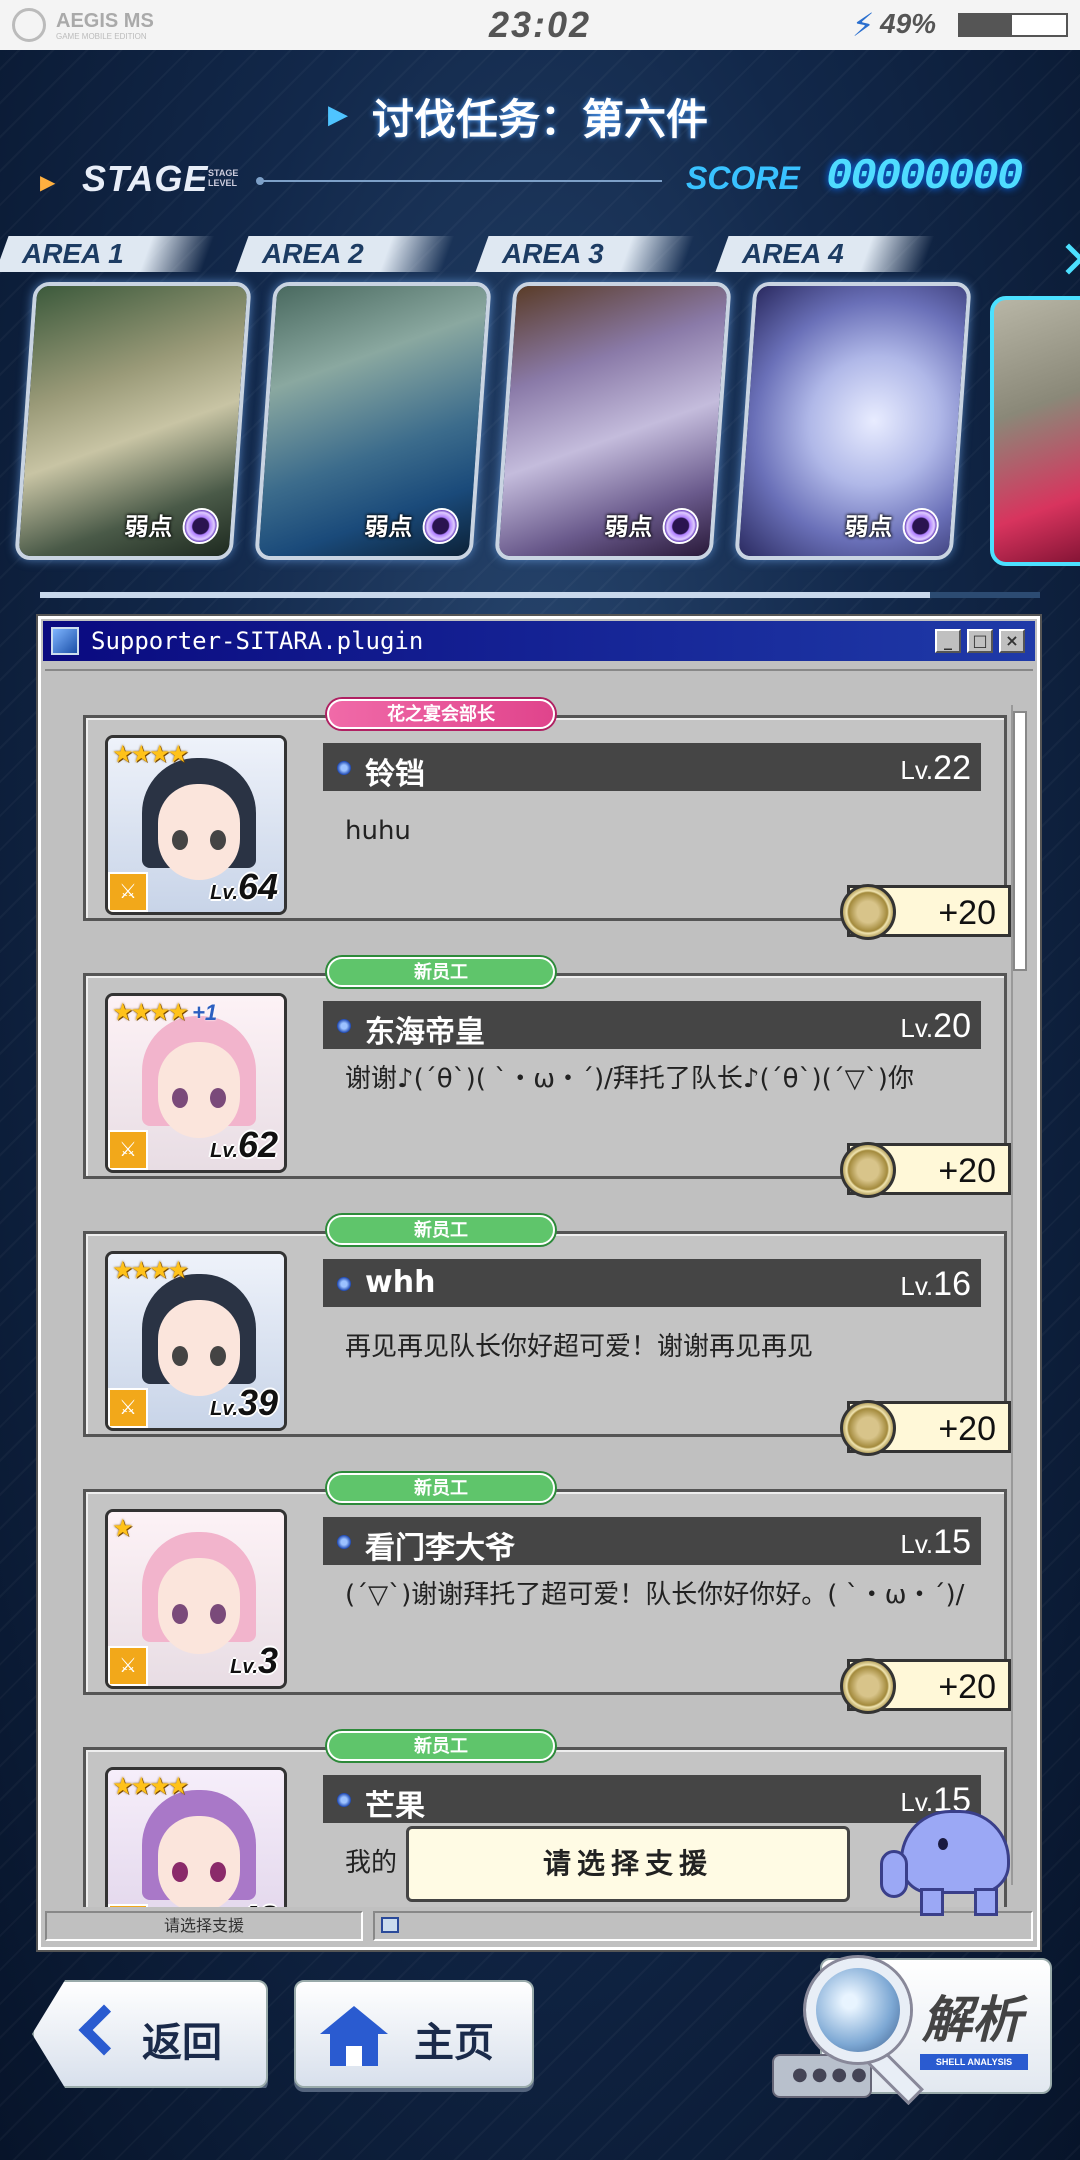 The height and width of the screenshot is (2160, 1080). I want to click on avatar: ★ ⚔ Lv.3, so click(196, 1599).